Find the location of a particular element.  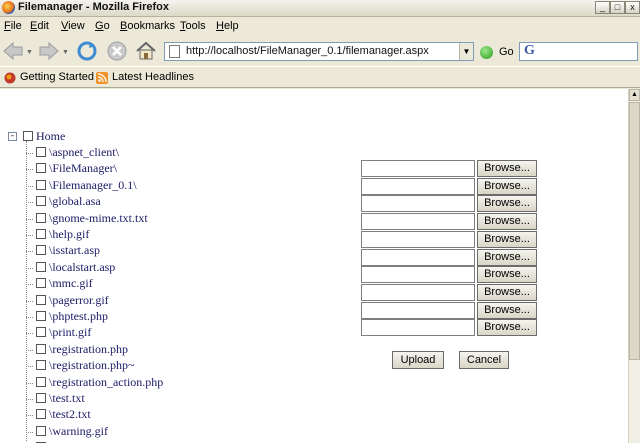

tree-item-label: \print.gif is located at coordinates (70, 332).